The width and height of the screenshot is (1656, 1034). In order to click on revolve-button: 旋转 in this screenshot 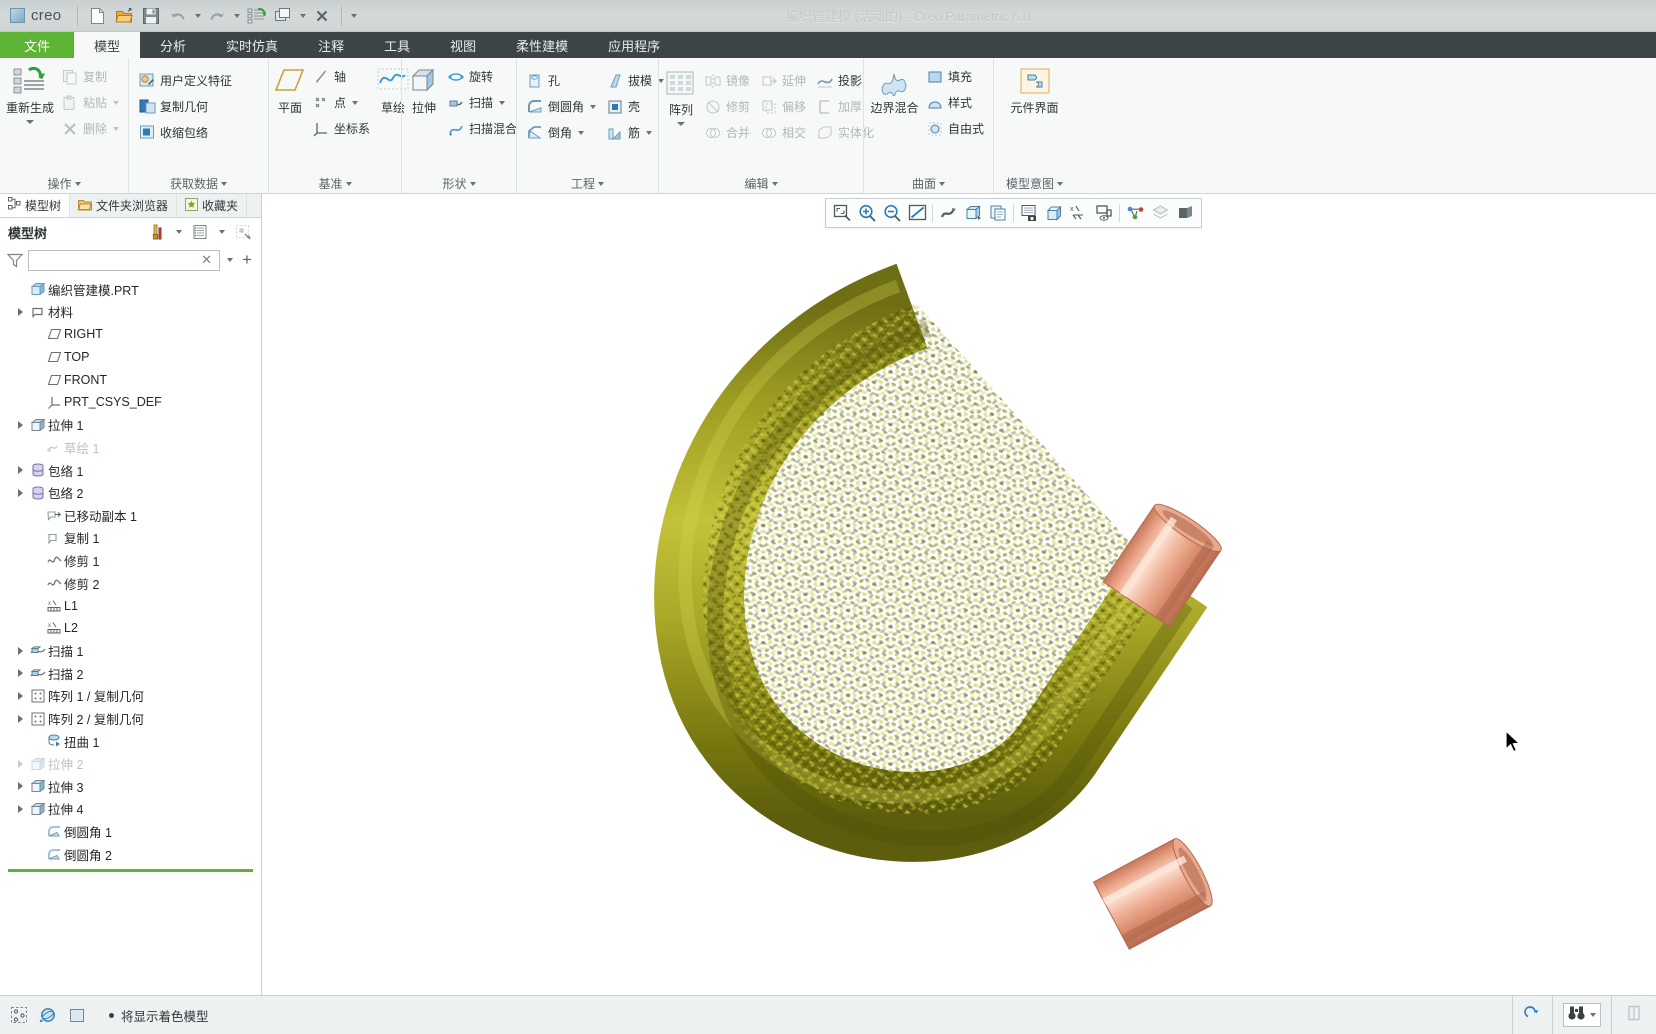, I will do `click(482, 76)`.